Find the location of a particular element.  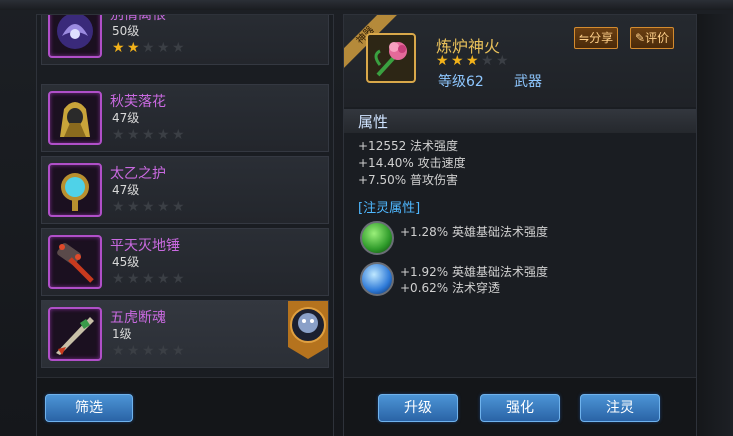

pink-flower-icon is located at coordinates (391, 58).